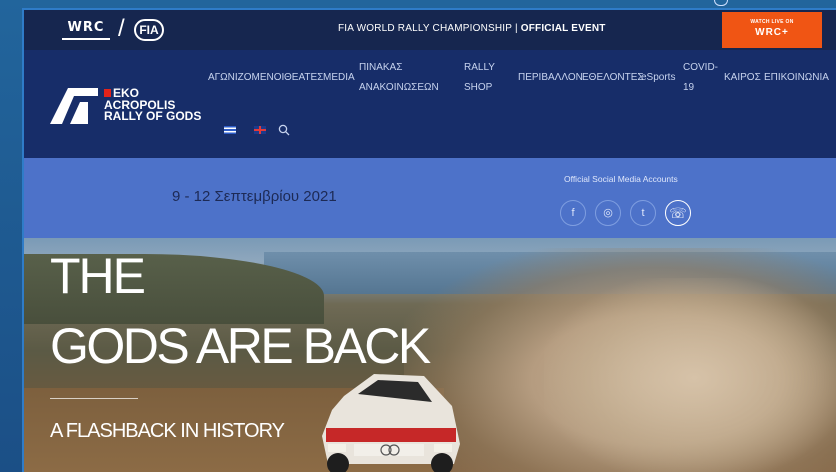  Describe the element at coordinates (613, 77) in the screenshot. I see `nav-item-volunteers: ΕΘΕΛΟΝΤΕΣ` at that location.